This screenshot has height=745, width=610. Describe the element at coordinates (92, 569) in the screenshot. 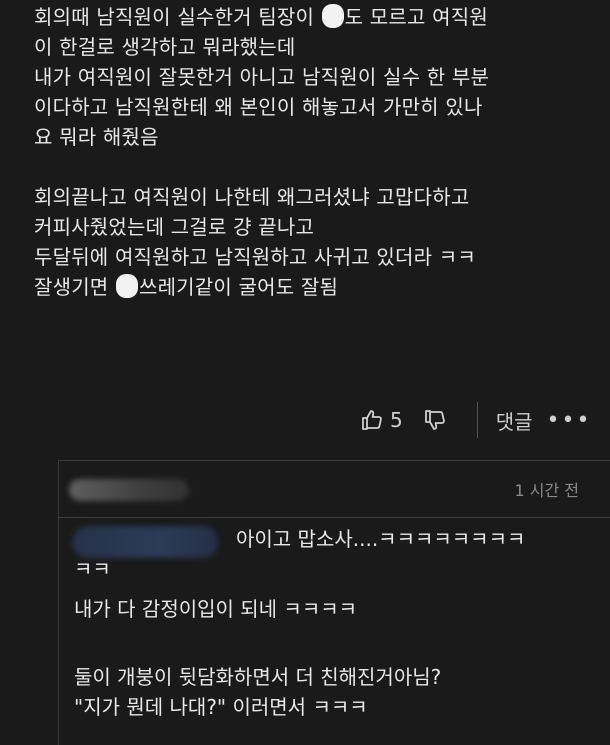

I see `reply-line: ㅋㅋ` at that location.